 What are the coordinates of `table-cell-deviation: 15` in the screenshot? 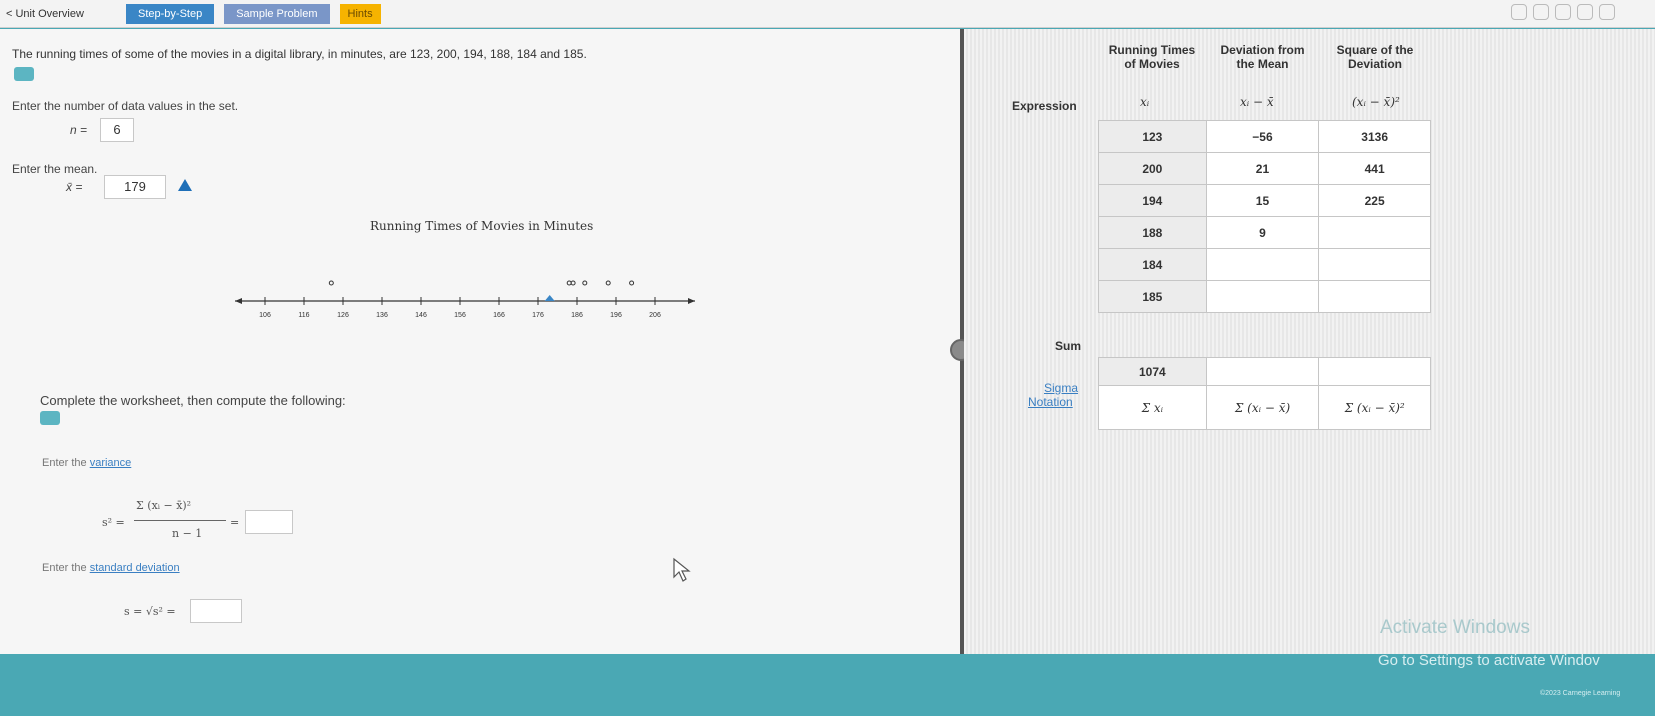 It's located at (1262, 200).